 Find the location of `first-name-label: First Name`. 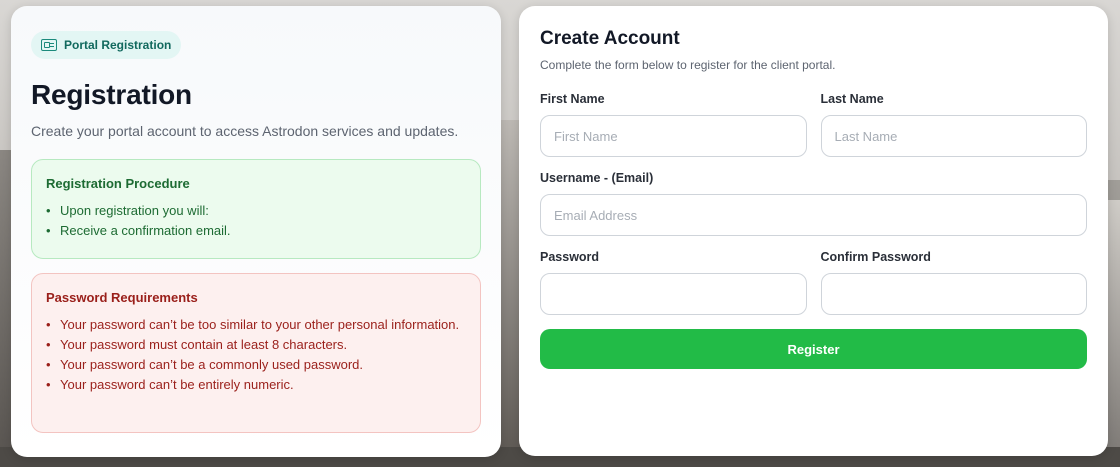

first-name-label: First Name is located at coordinates (572, 99).